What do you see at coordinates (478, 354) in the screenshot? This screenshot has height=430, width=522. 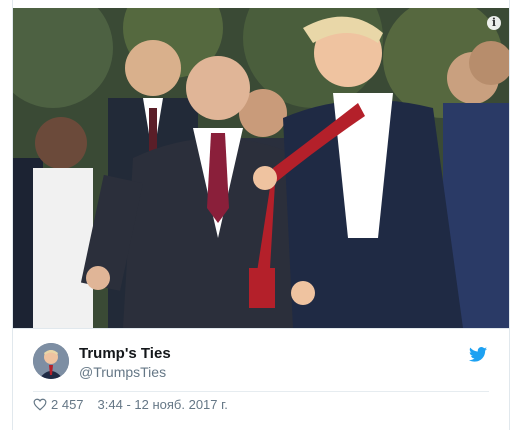 I see `twitter-bird-icon` at bounding box center [478, 354].